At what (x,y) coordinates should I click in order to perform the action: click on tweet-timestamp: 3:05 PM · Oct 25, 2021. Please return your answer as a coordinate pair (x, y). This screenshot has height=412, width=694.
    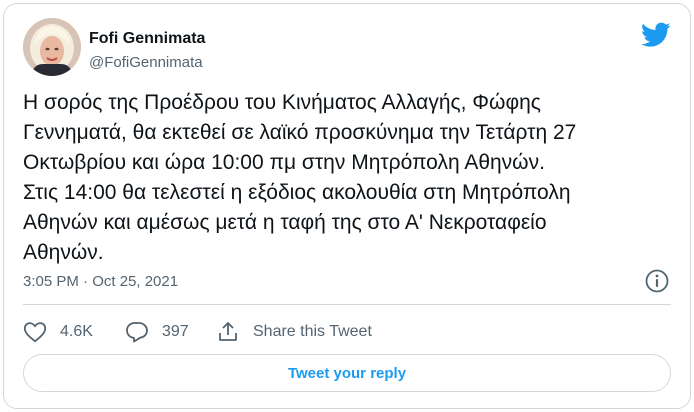
    Looking at the image, I should click on (100, 281).